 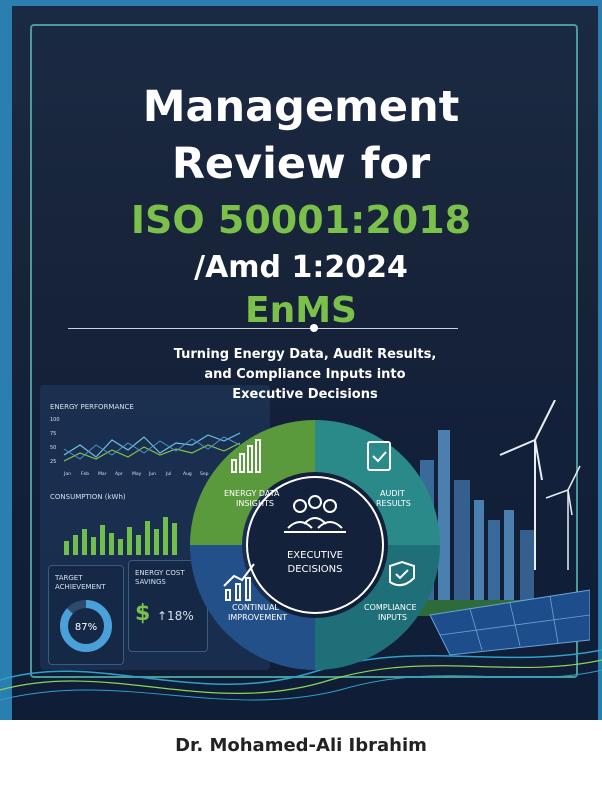 I want to click on wind-turbine-icon, so click(x=563, y=517).